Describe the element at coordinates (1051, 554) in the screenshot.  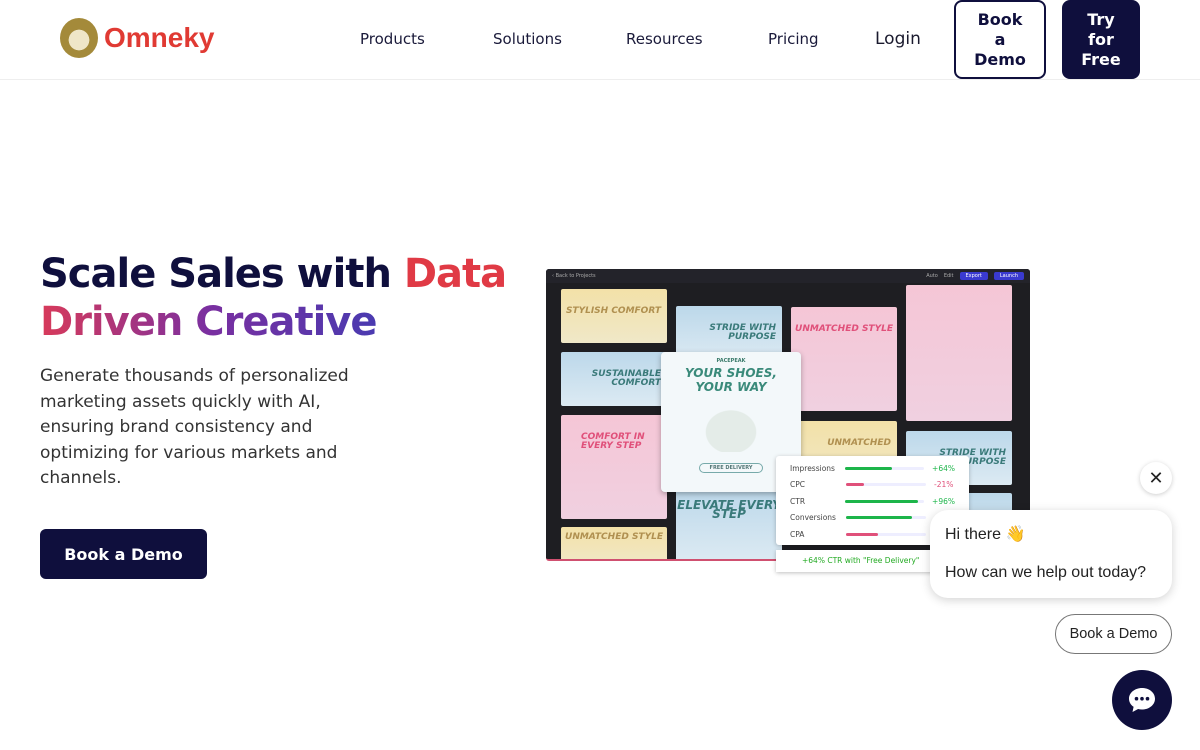
I see `chat-bubble: Hi there 👋 How can we help out today?` at that location.